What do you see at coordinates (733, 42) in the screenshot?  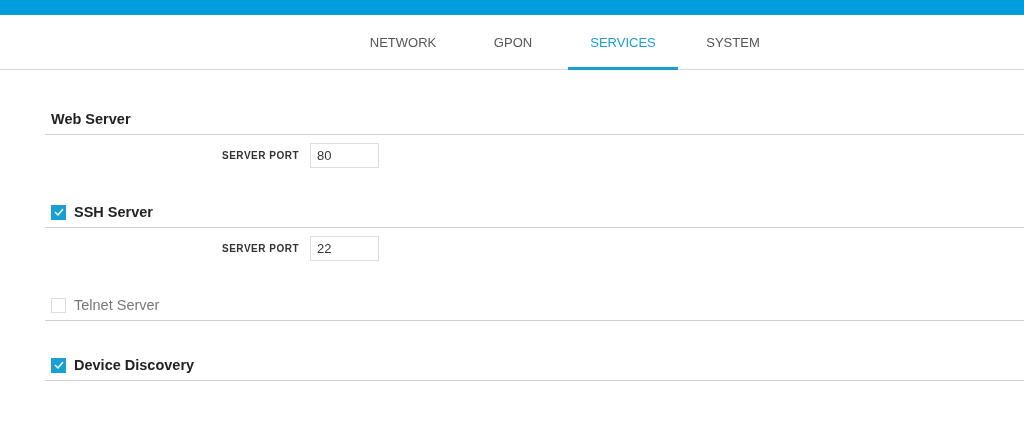 I see `tab: SYSTEM` at bounding box center [733, 42].